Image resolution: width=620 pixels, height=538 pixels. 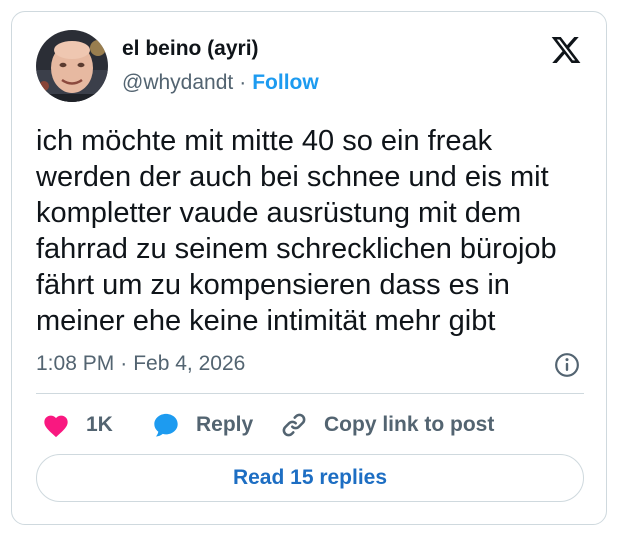 I want to click on avatar, so click(x=72, y=66).